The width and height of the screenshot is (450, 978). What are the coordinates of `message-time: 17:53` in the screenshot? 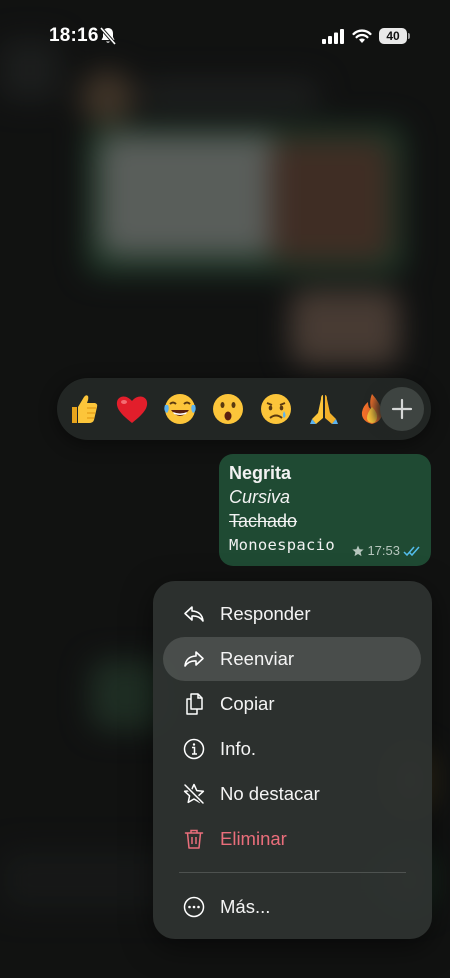 It's located at (383, 550).